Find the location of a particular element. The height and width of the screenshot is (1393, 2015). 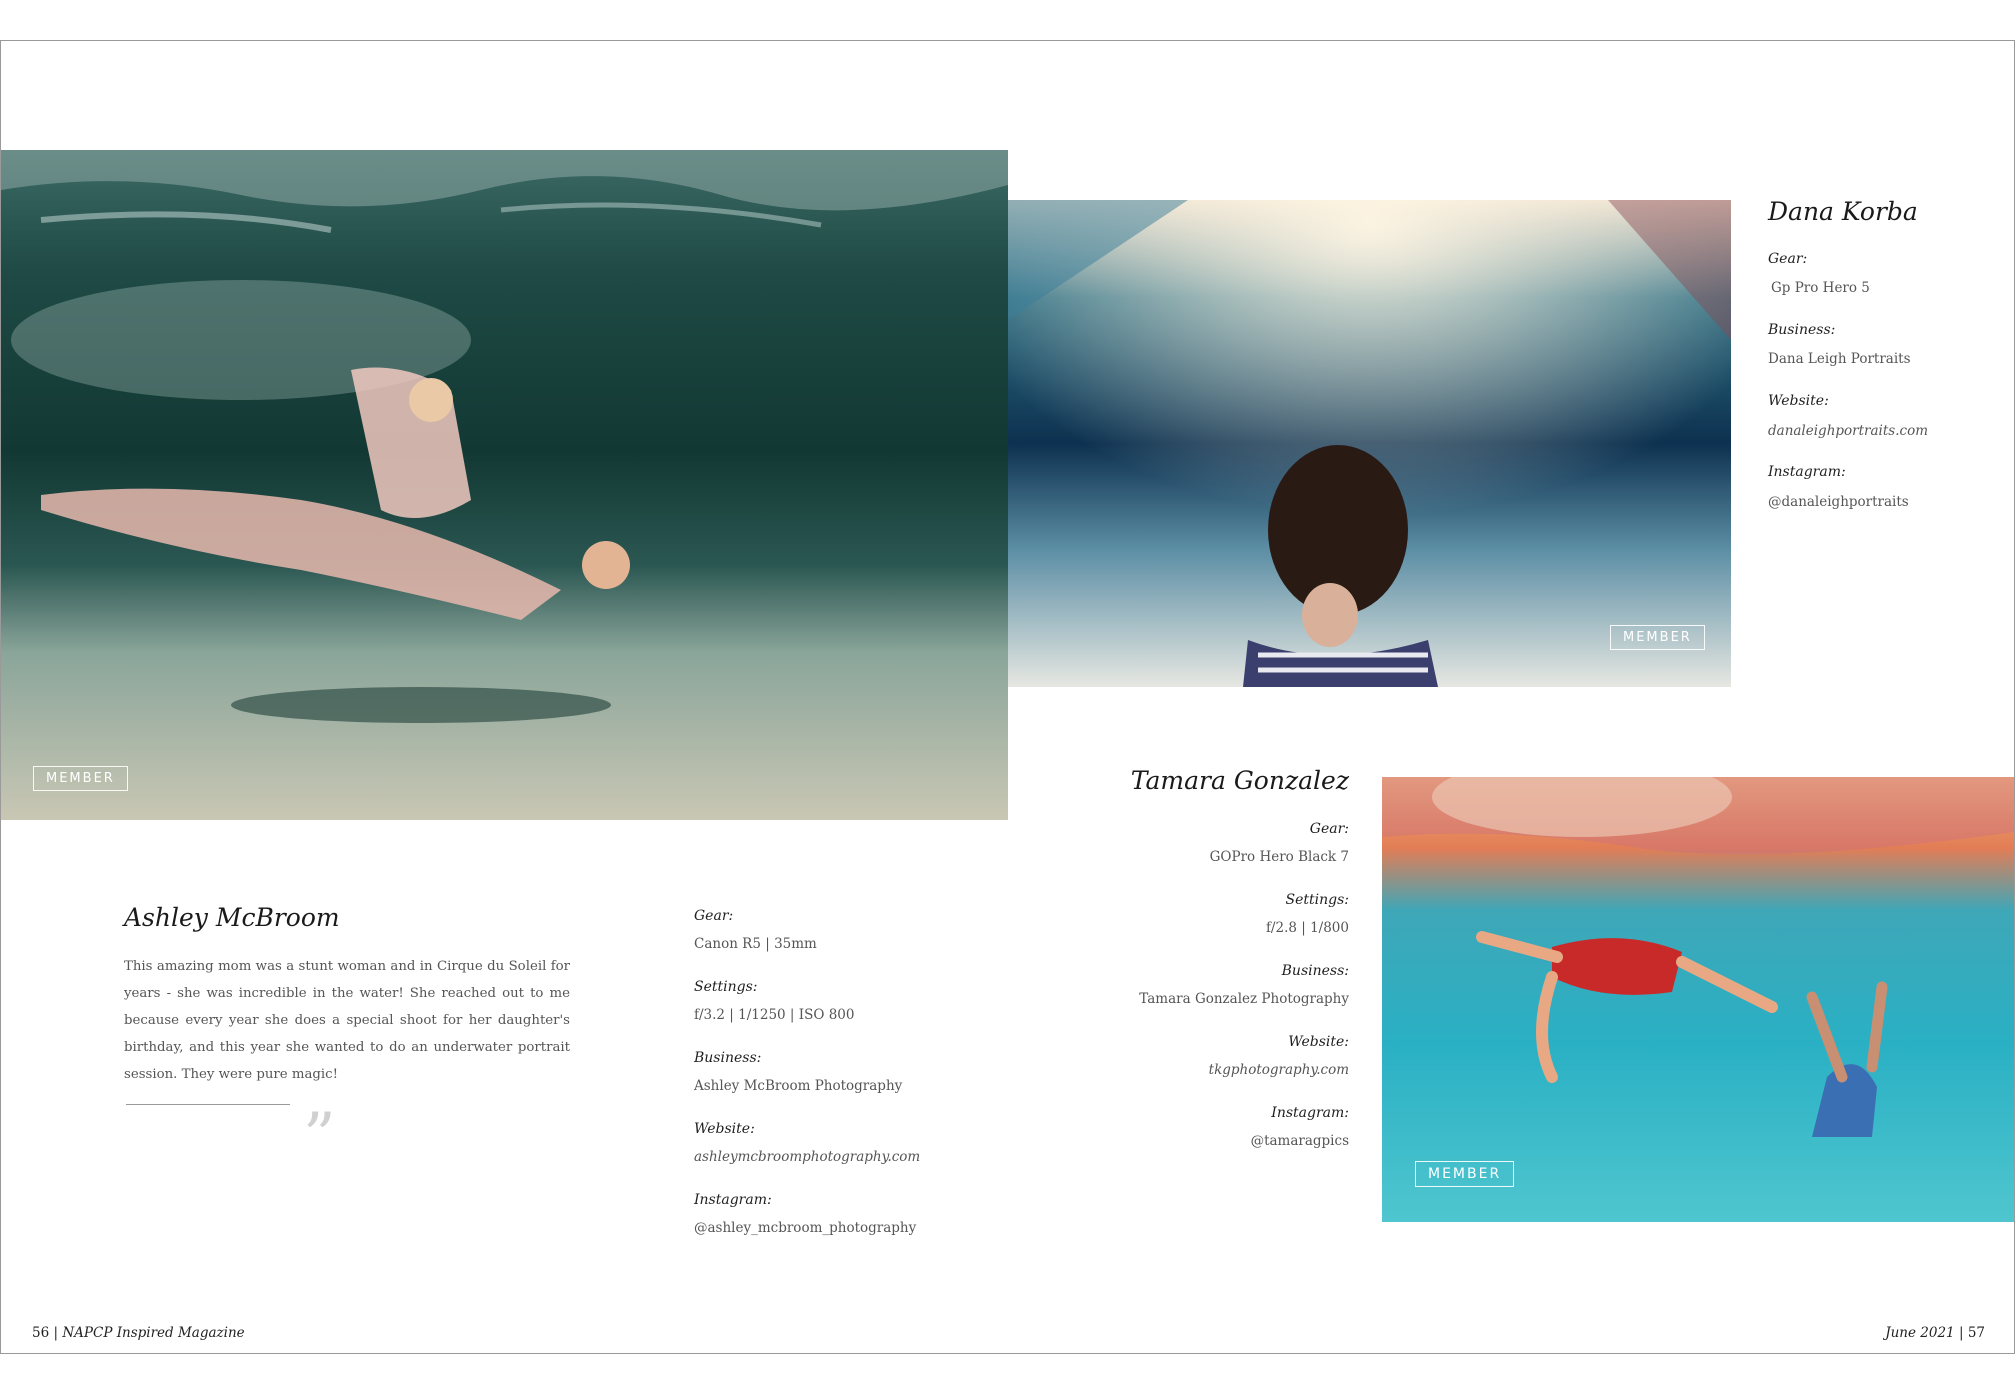

footer-right: June 2021 | 57 is located at coordinates (1935, 1333).